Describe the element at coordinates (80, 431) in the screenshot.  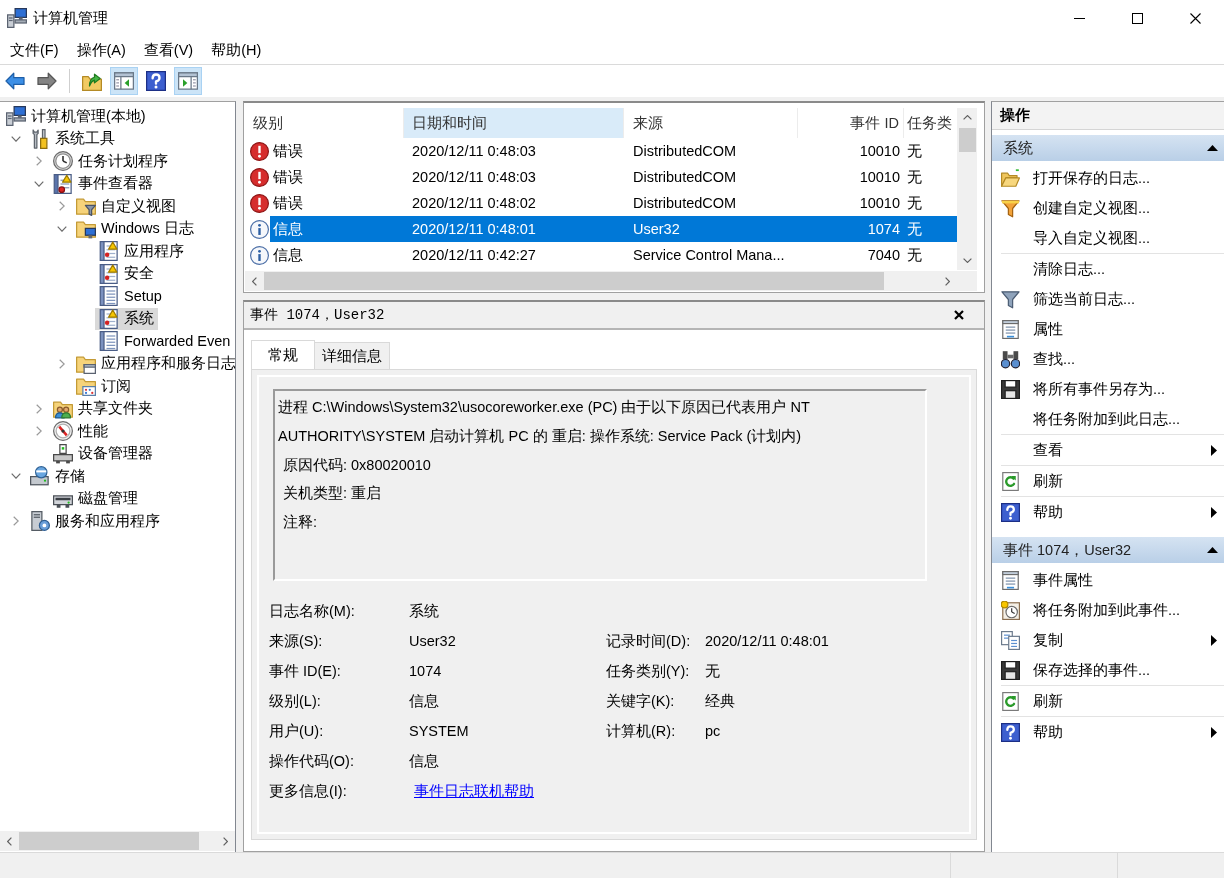
I see `tree-item: 性能` at that location.